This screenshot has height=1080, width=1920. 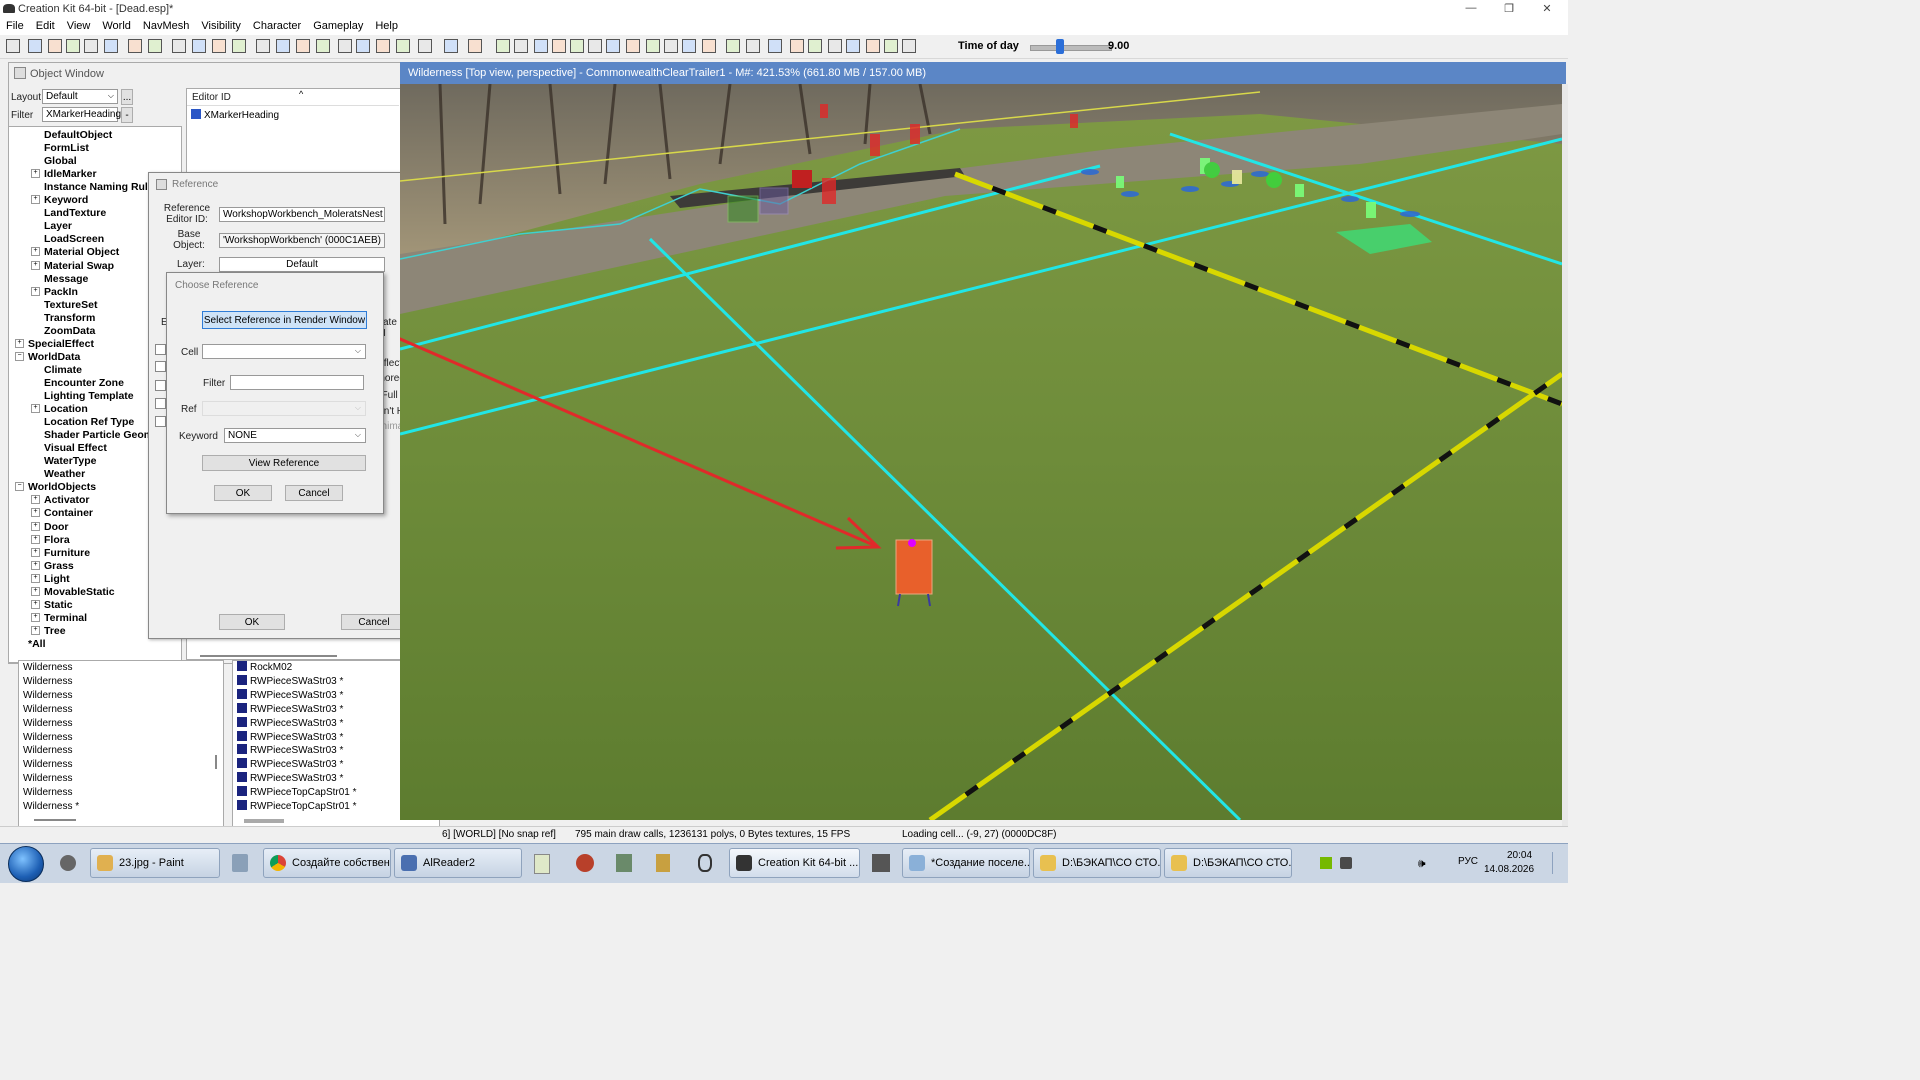 I want to click on cell-select: ⌵, so click(x=284, y=351).